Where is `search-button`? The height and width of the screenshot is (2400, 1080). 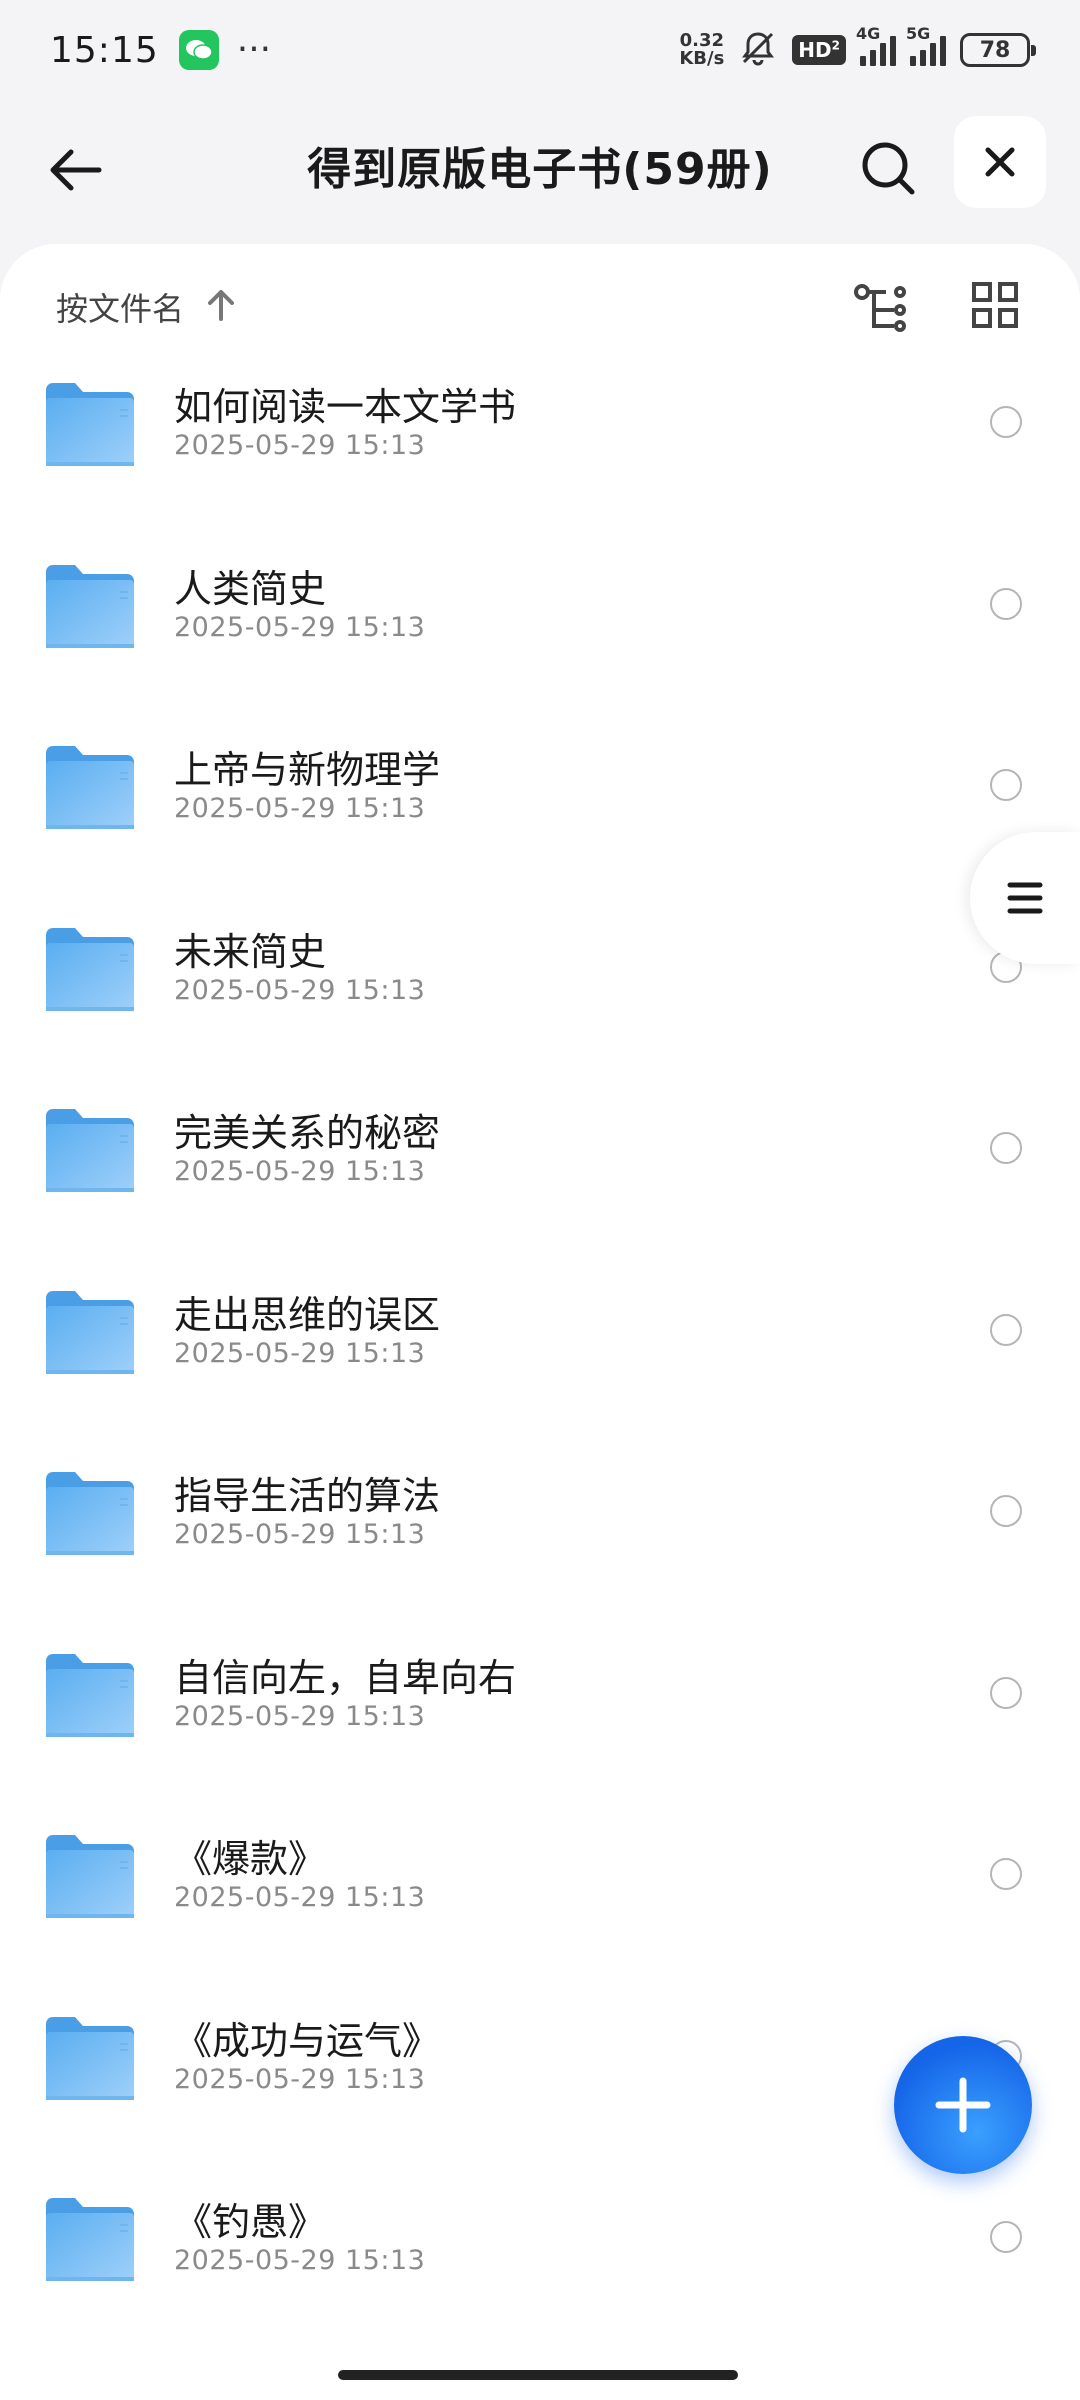
search-button is located at coordinates (888, 168).